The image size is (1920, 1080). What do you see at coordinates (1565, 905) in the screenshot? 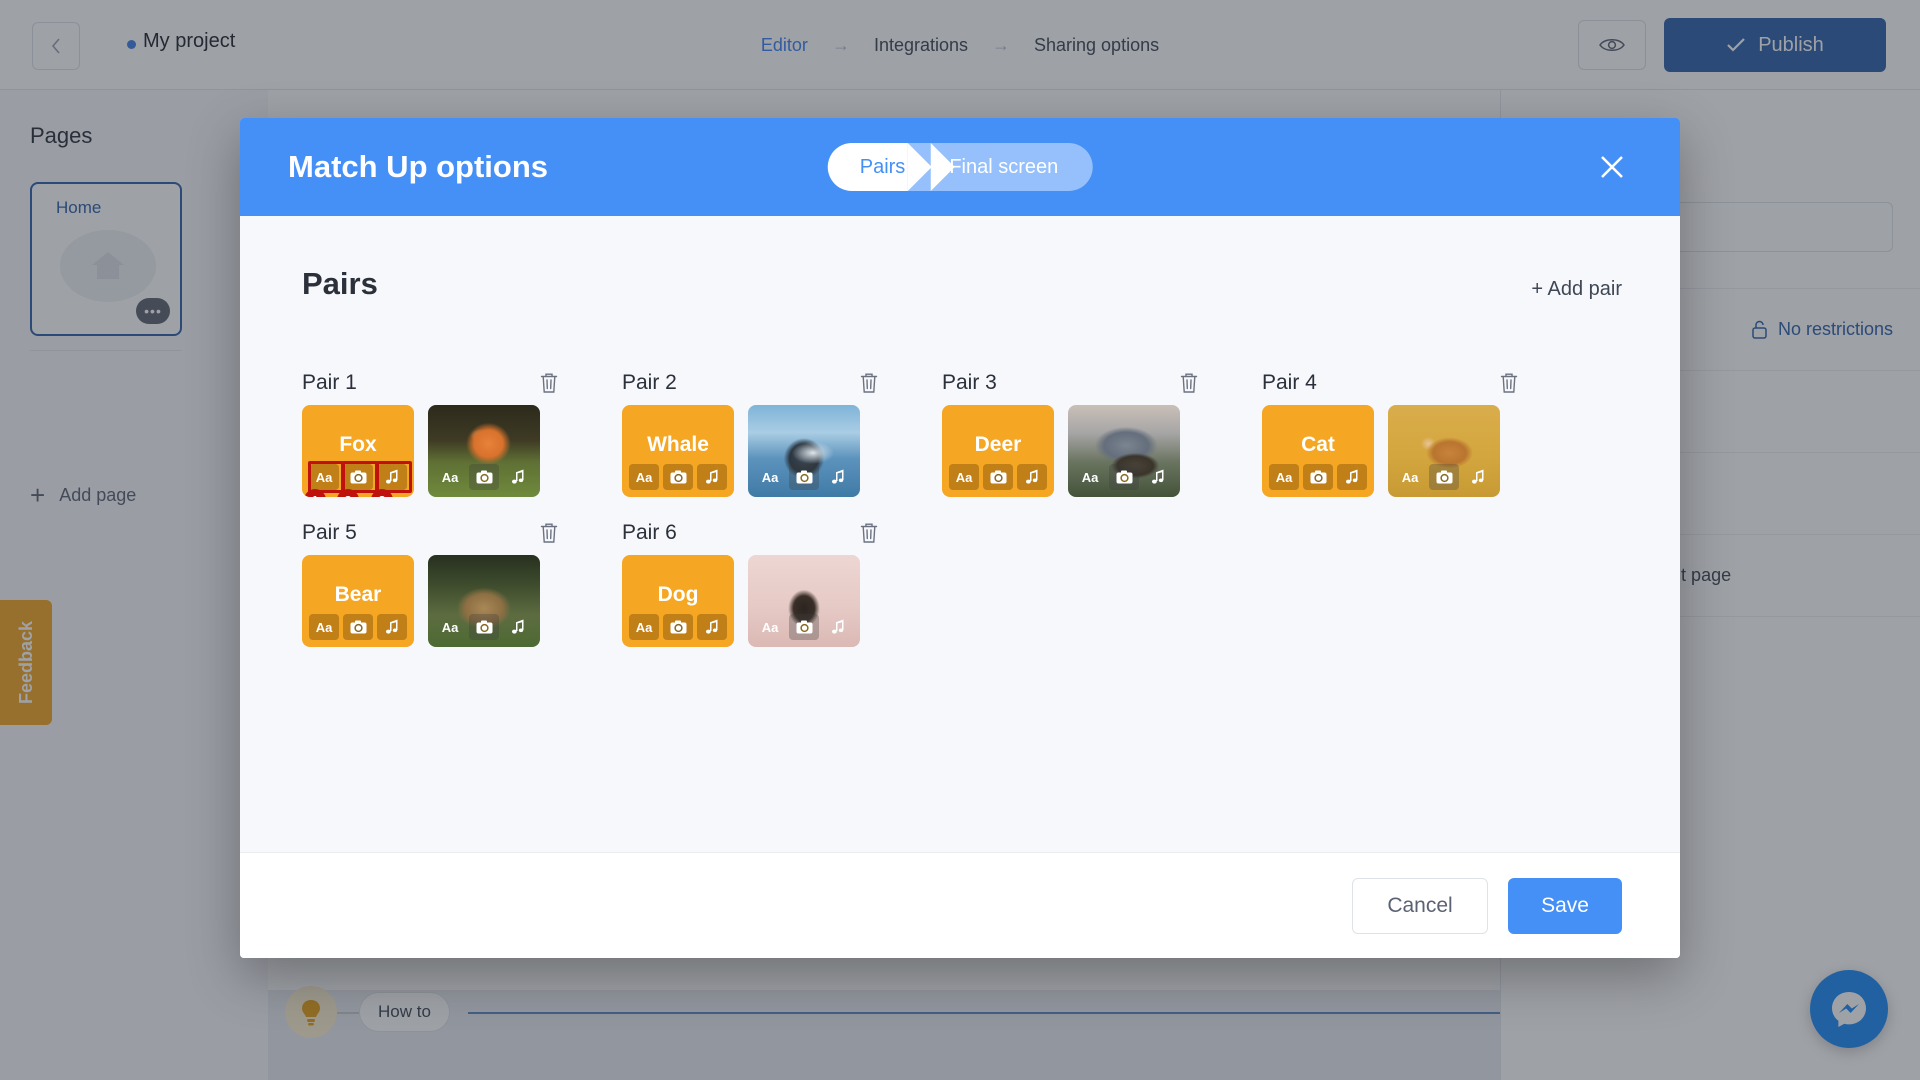
I see `save-button: Save` at bounding box center [1565, 905].